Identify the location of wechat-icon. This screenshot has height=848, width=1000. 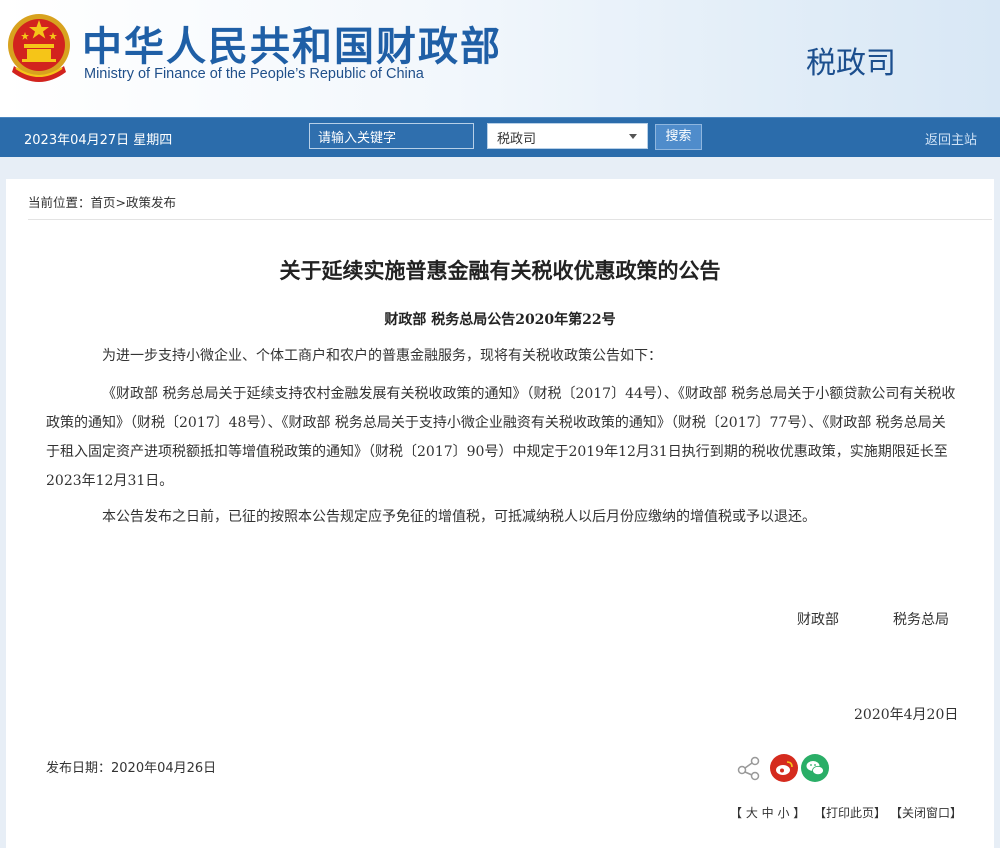
(815, 768).